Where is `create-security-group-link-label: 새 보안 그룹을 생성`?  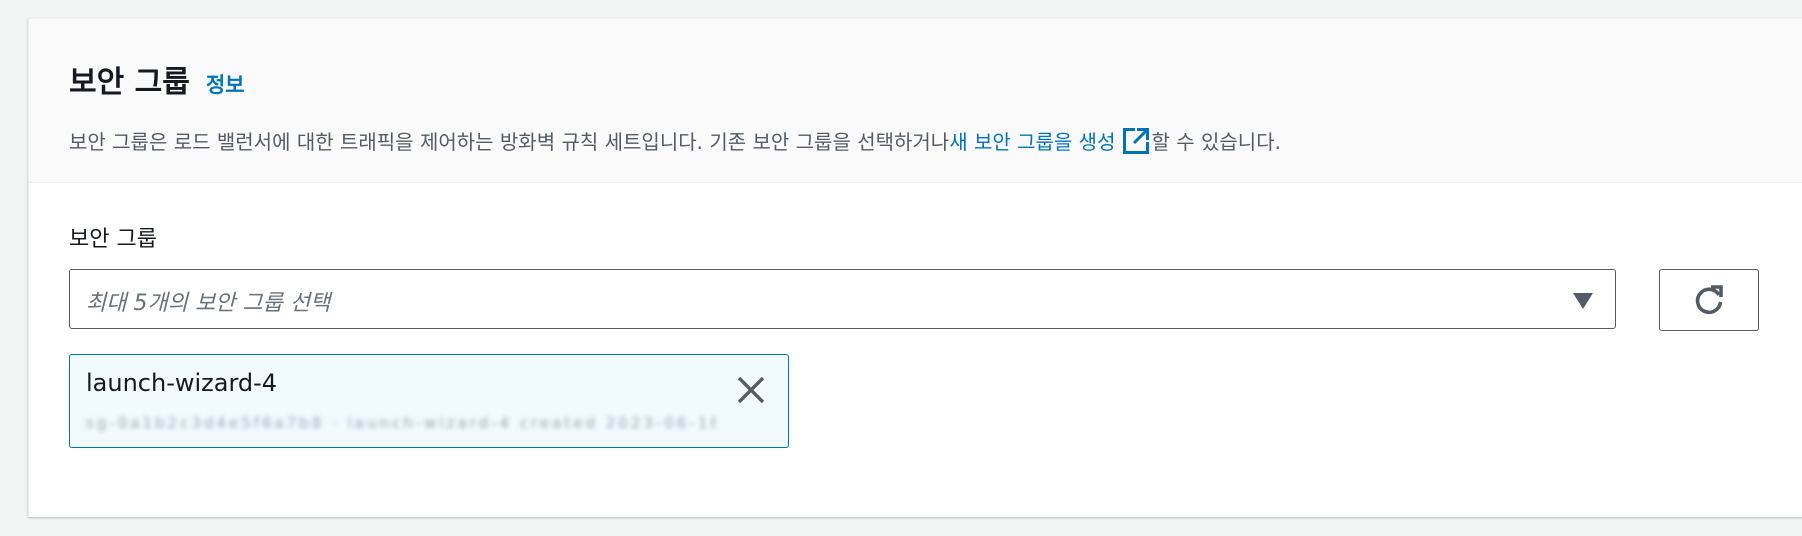 create-security-group-link-label: 새 보안 그룹을 생성 is located at coordinates (1032, 140).